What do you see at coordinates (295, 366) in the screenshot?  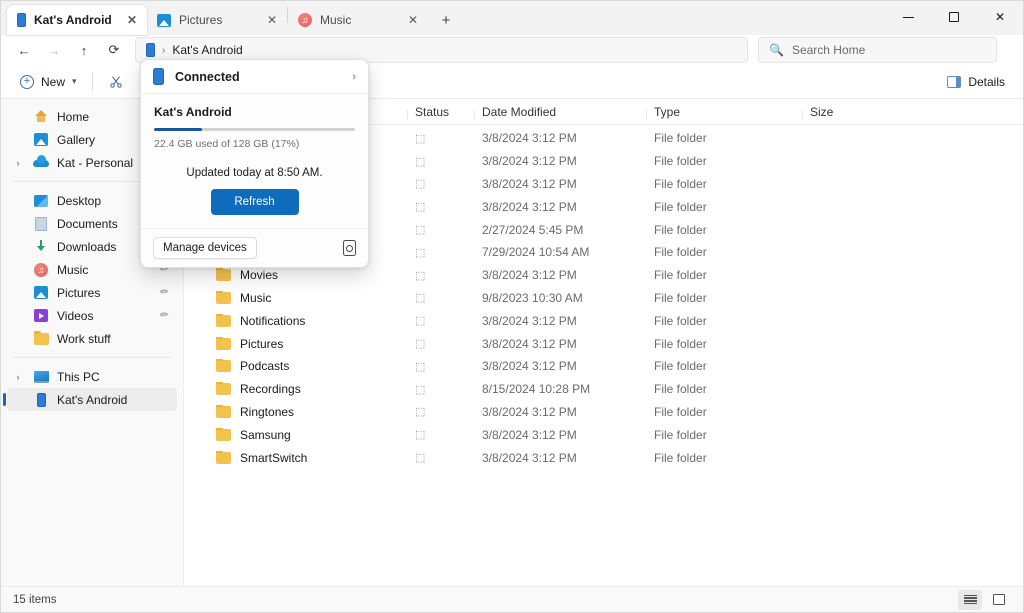 I see `cell-name: Podcasts` at bounding box center [295, 366].